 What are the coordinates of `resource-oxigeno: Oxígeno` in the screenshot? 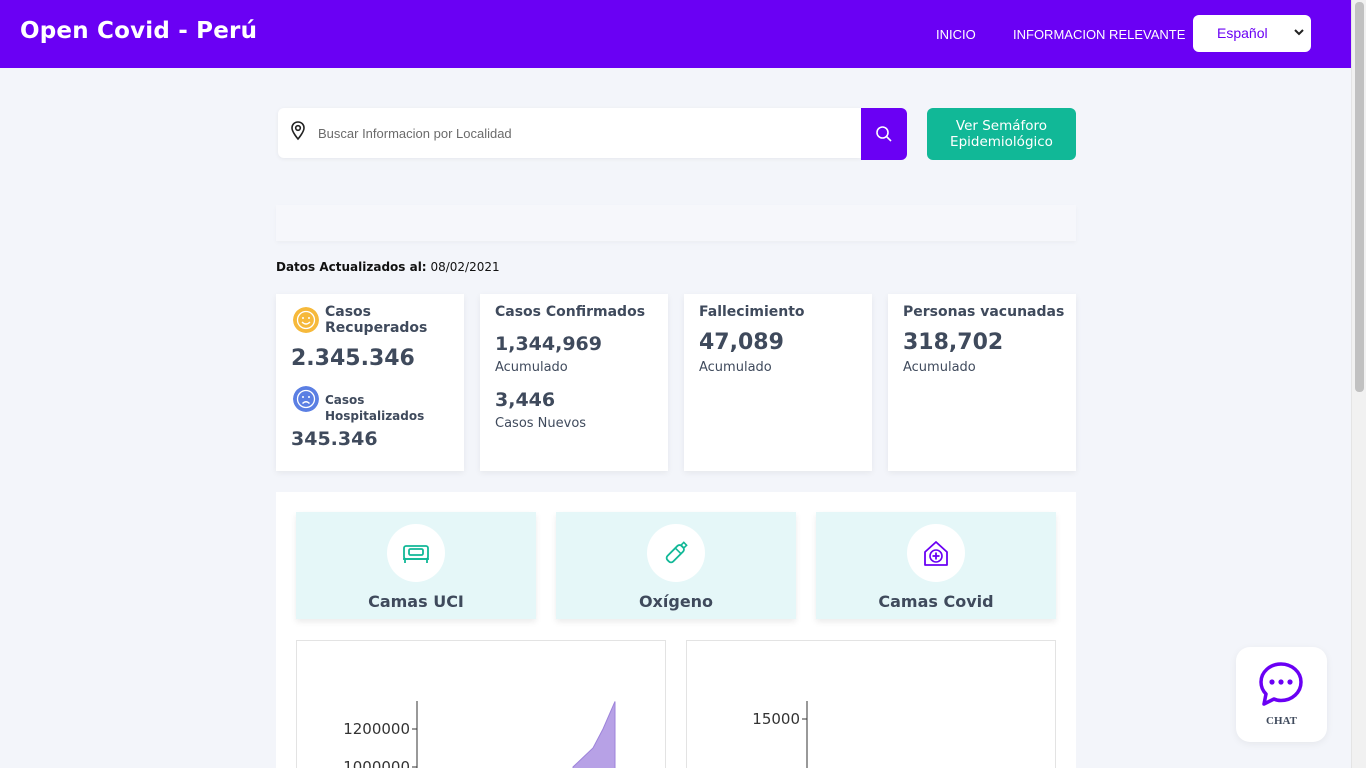 It's located at (676, 565).